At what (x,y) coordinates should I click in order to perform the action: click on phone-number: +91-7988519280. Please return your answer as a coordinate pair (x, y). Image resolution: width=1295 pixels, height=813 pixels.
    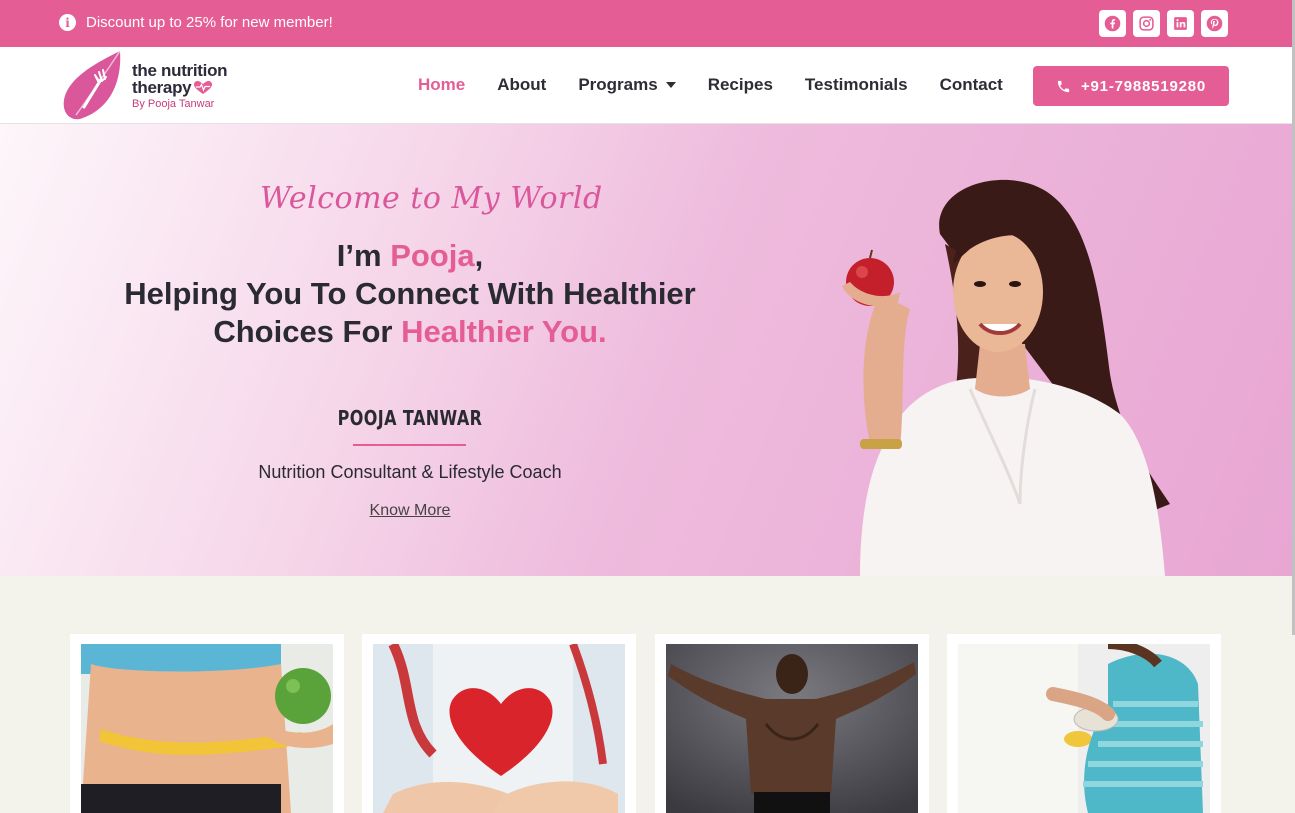
    Looking at the image, I should click on (1143, 86).